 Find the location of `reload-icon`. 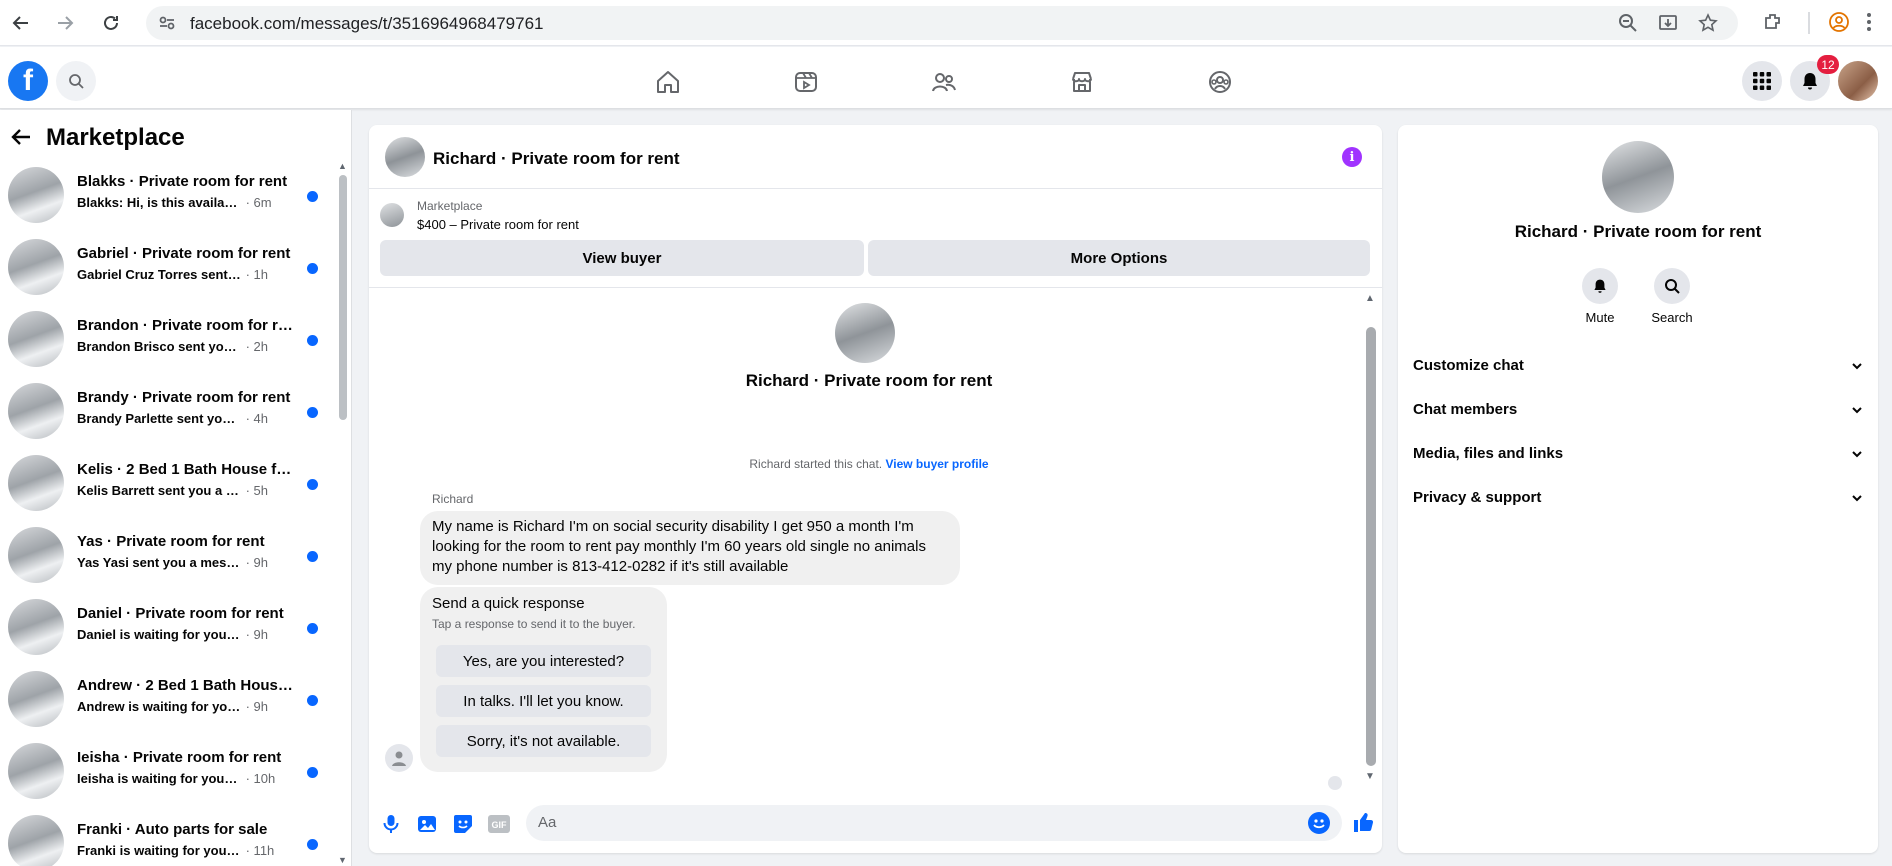

reload-icon is located at coordinates (111, 23).